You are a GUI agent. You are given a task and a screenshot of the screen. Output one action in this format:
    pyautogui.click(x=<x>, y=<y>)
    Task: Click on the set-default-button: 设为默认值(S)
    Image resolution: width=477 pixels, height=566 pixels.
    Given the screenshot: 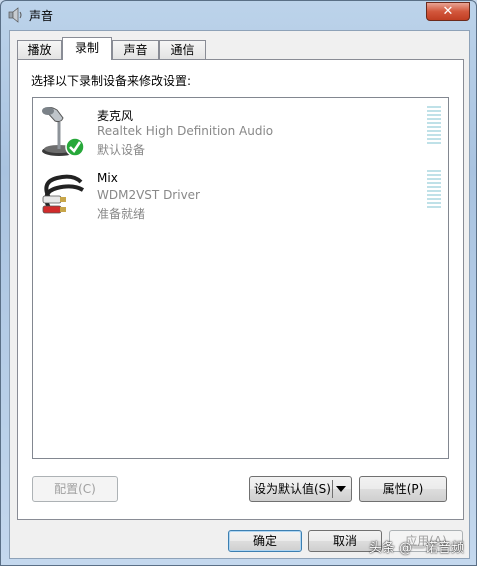 What is the action you would take?
    pyautogui.click(x=300, y=489)
    